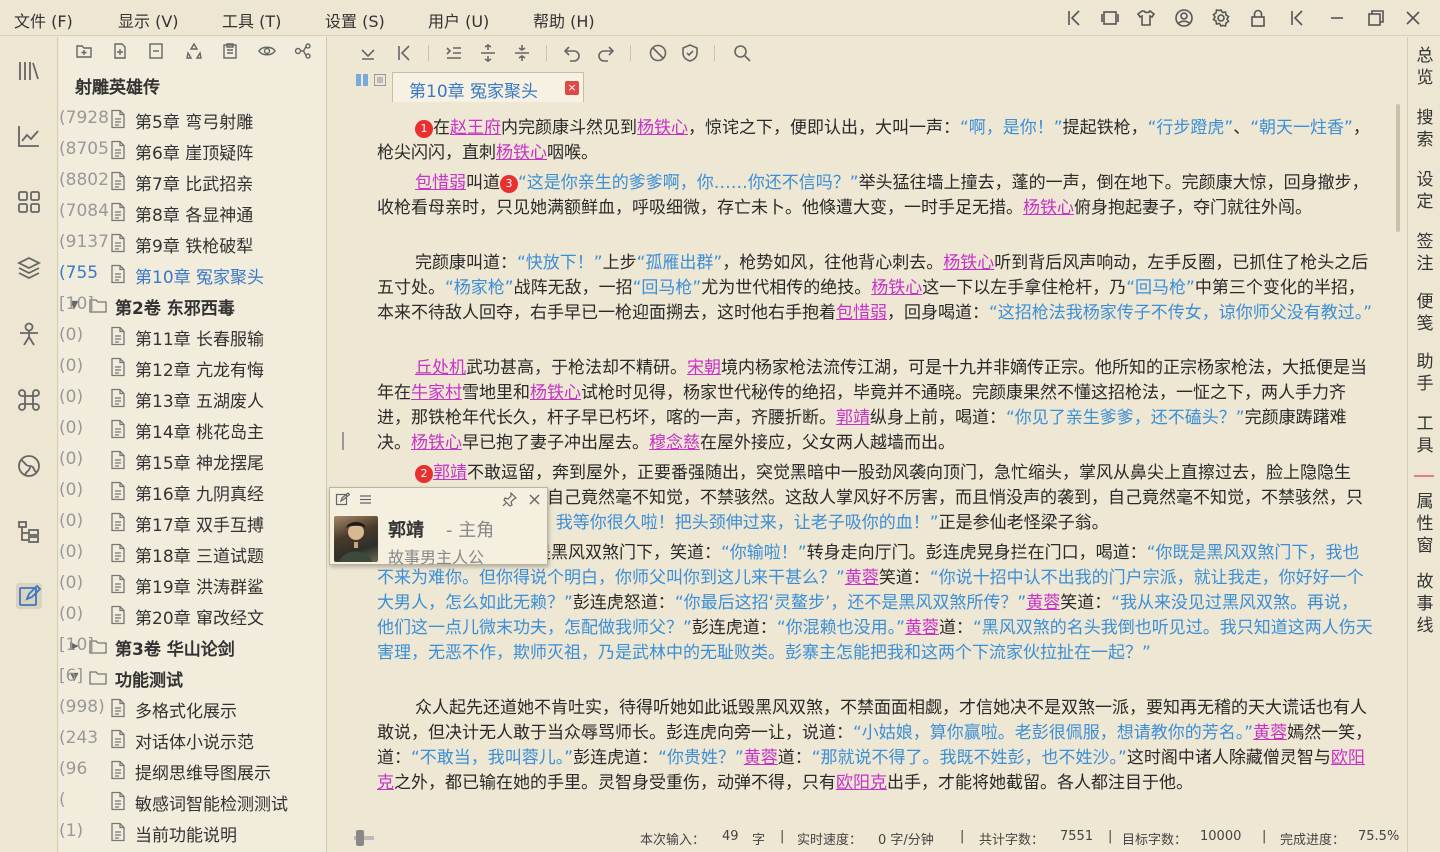  What do you see at coordinates (1376, 18) in the screenshot?
I see `restore-icon` at bounding box center [1376, 18].